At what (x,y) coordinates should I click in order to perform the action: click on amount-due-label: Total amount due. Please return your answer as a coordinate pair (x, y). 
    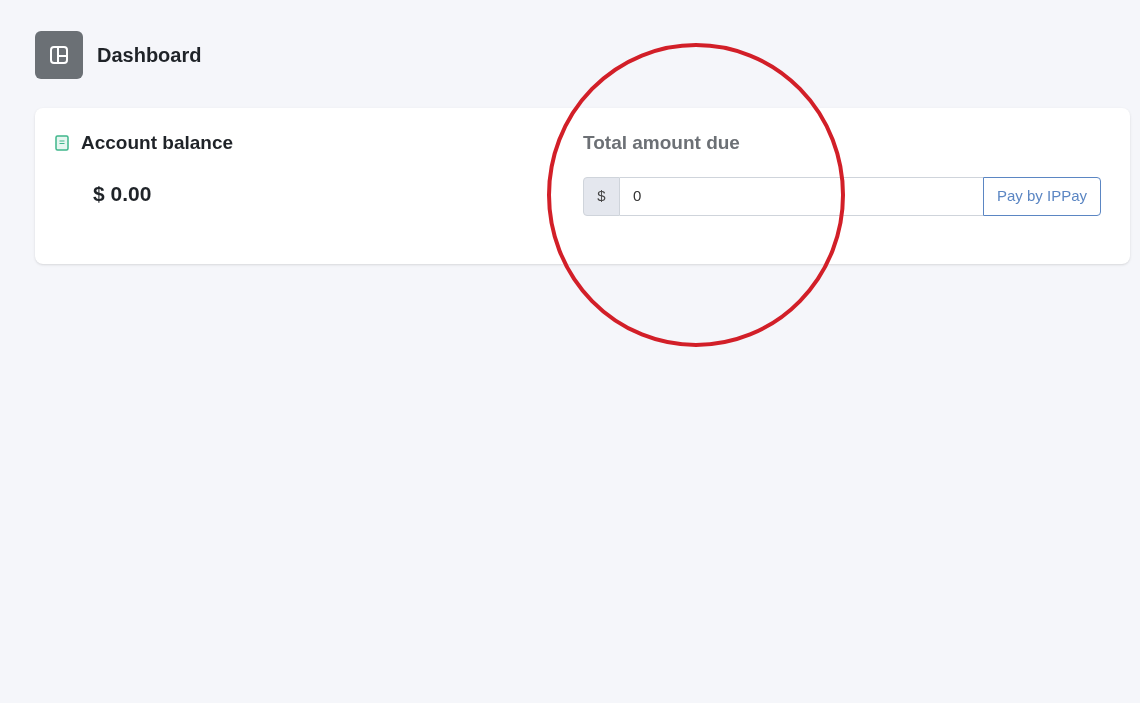
    Looking at the image, I should click on (662, 143).